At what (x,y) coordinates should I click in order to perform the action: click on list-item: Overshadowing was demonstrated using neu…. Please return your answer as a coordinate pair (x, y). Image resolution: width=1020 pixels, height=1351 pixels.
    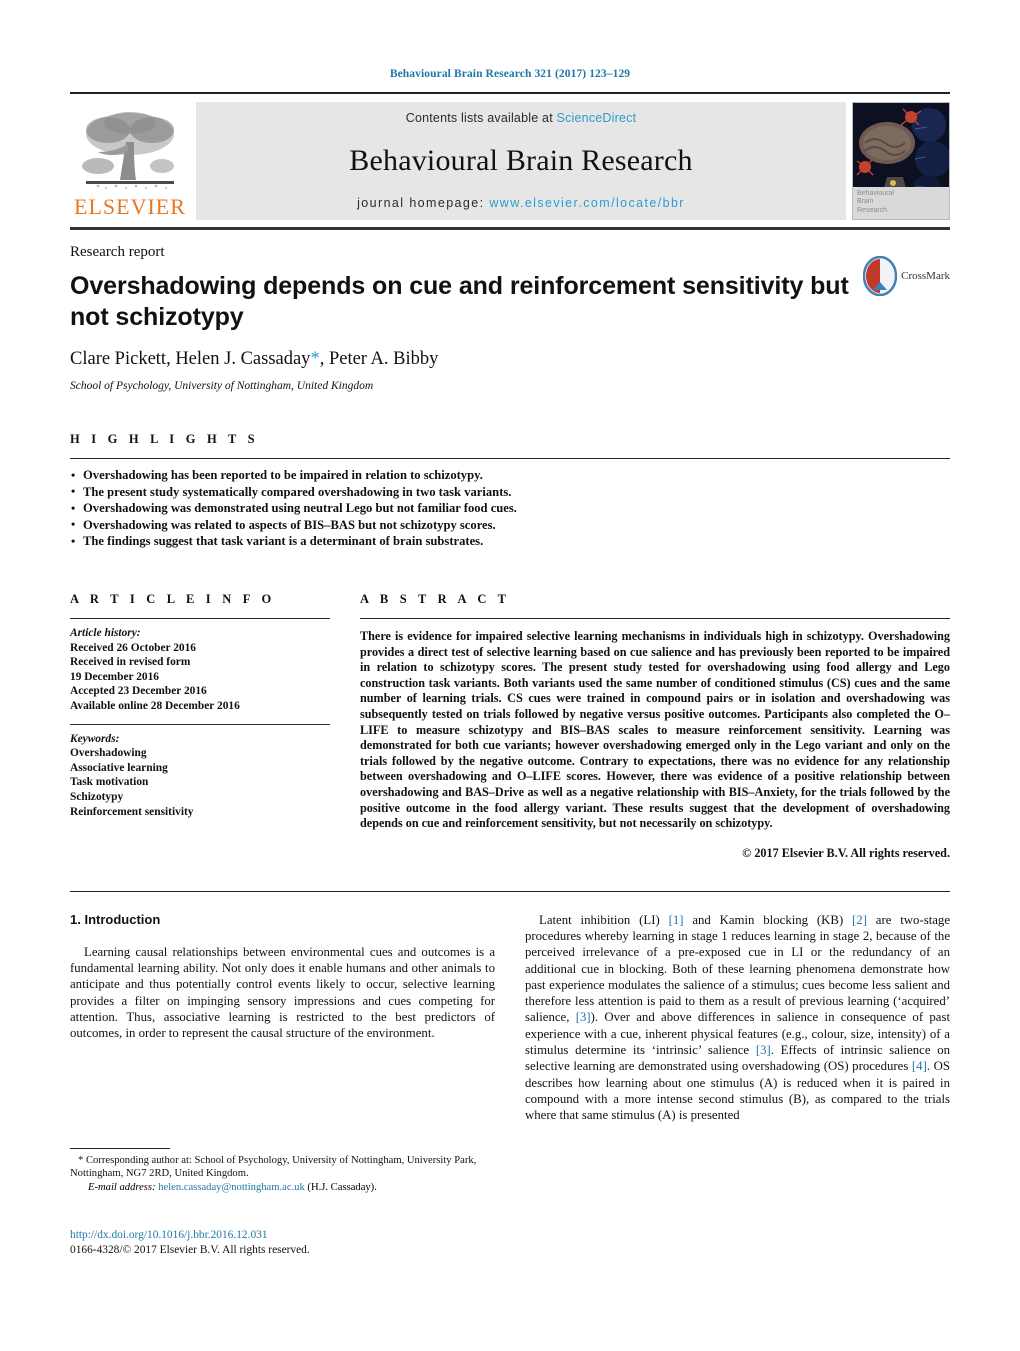
    Looking at the image, I should click on (510, 508).